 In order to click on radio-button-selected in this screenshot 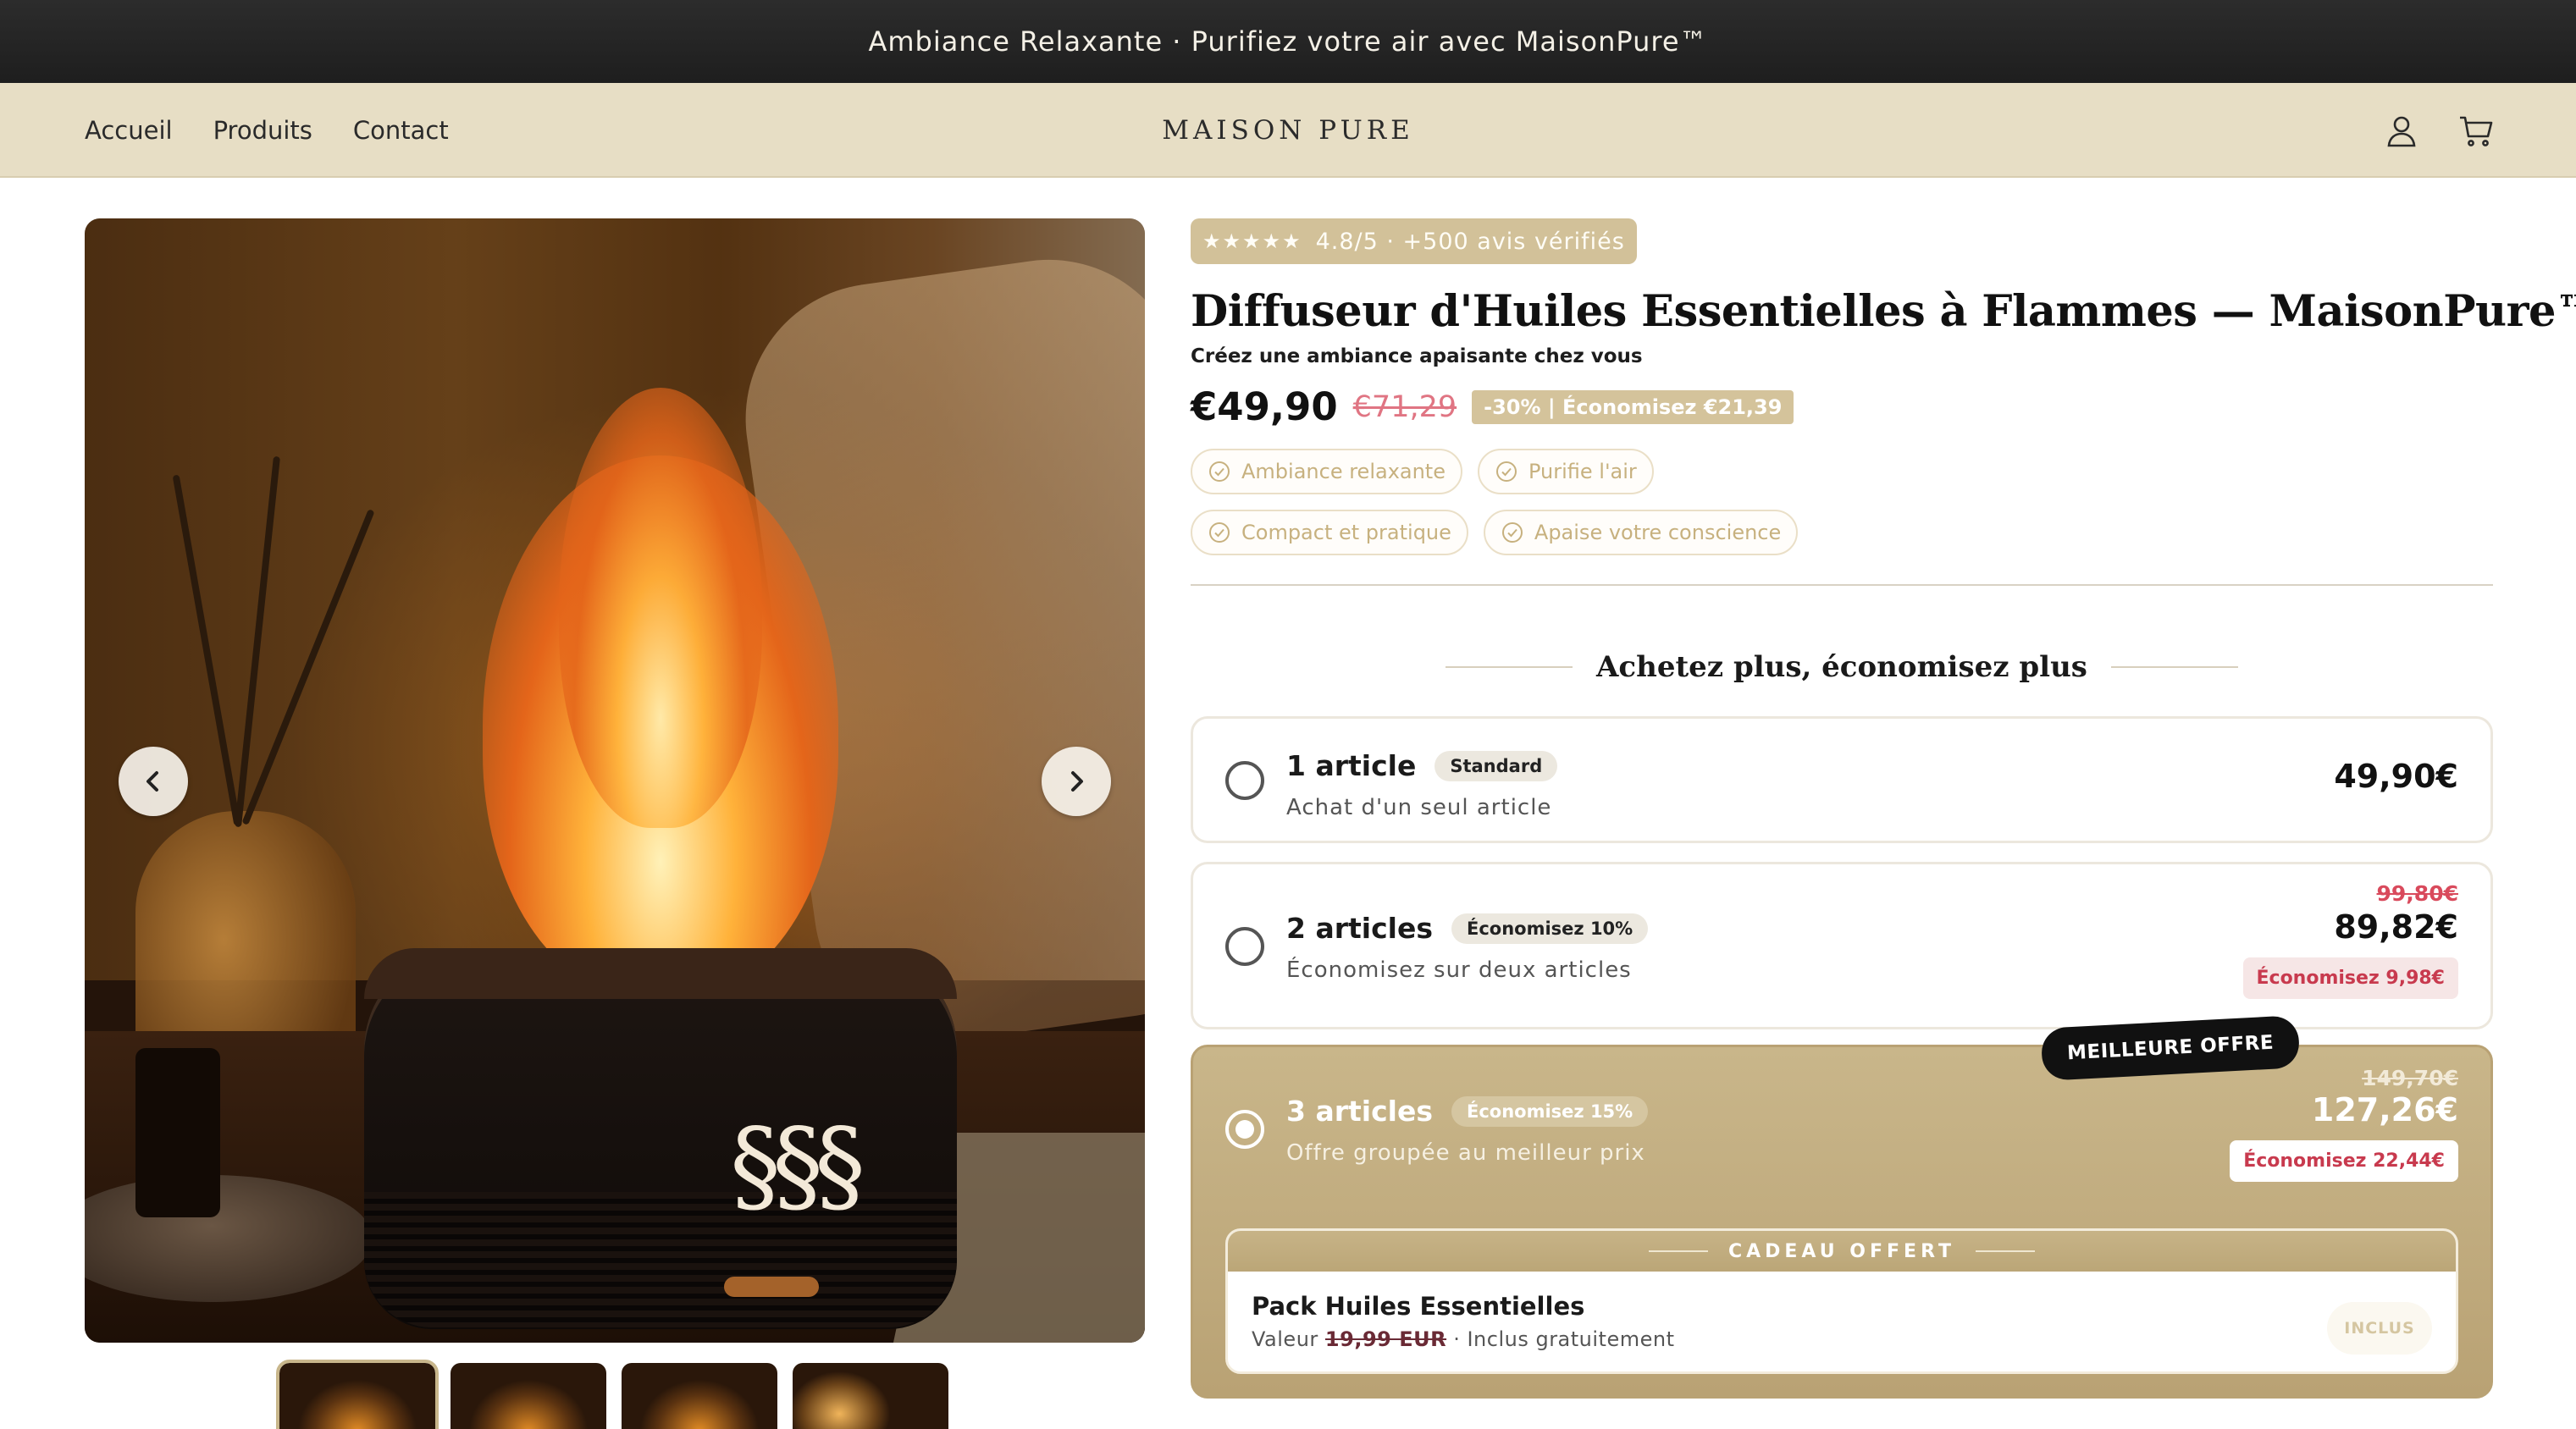, I will do `click(1244, 1129)`.